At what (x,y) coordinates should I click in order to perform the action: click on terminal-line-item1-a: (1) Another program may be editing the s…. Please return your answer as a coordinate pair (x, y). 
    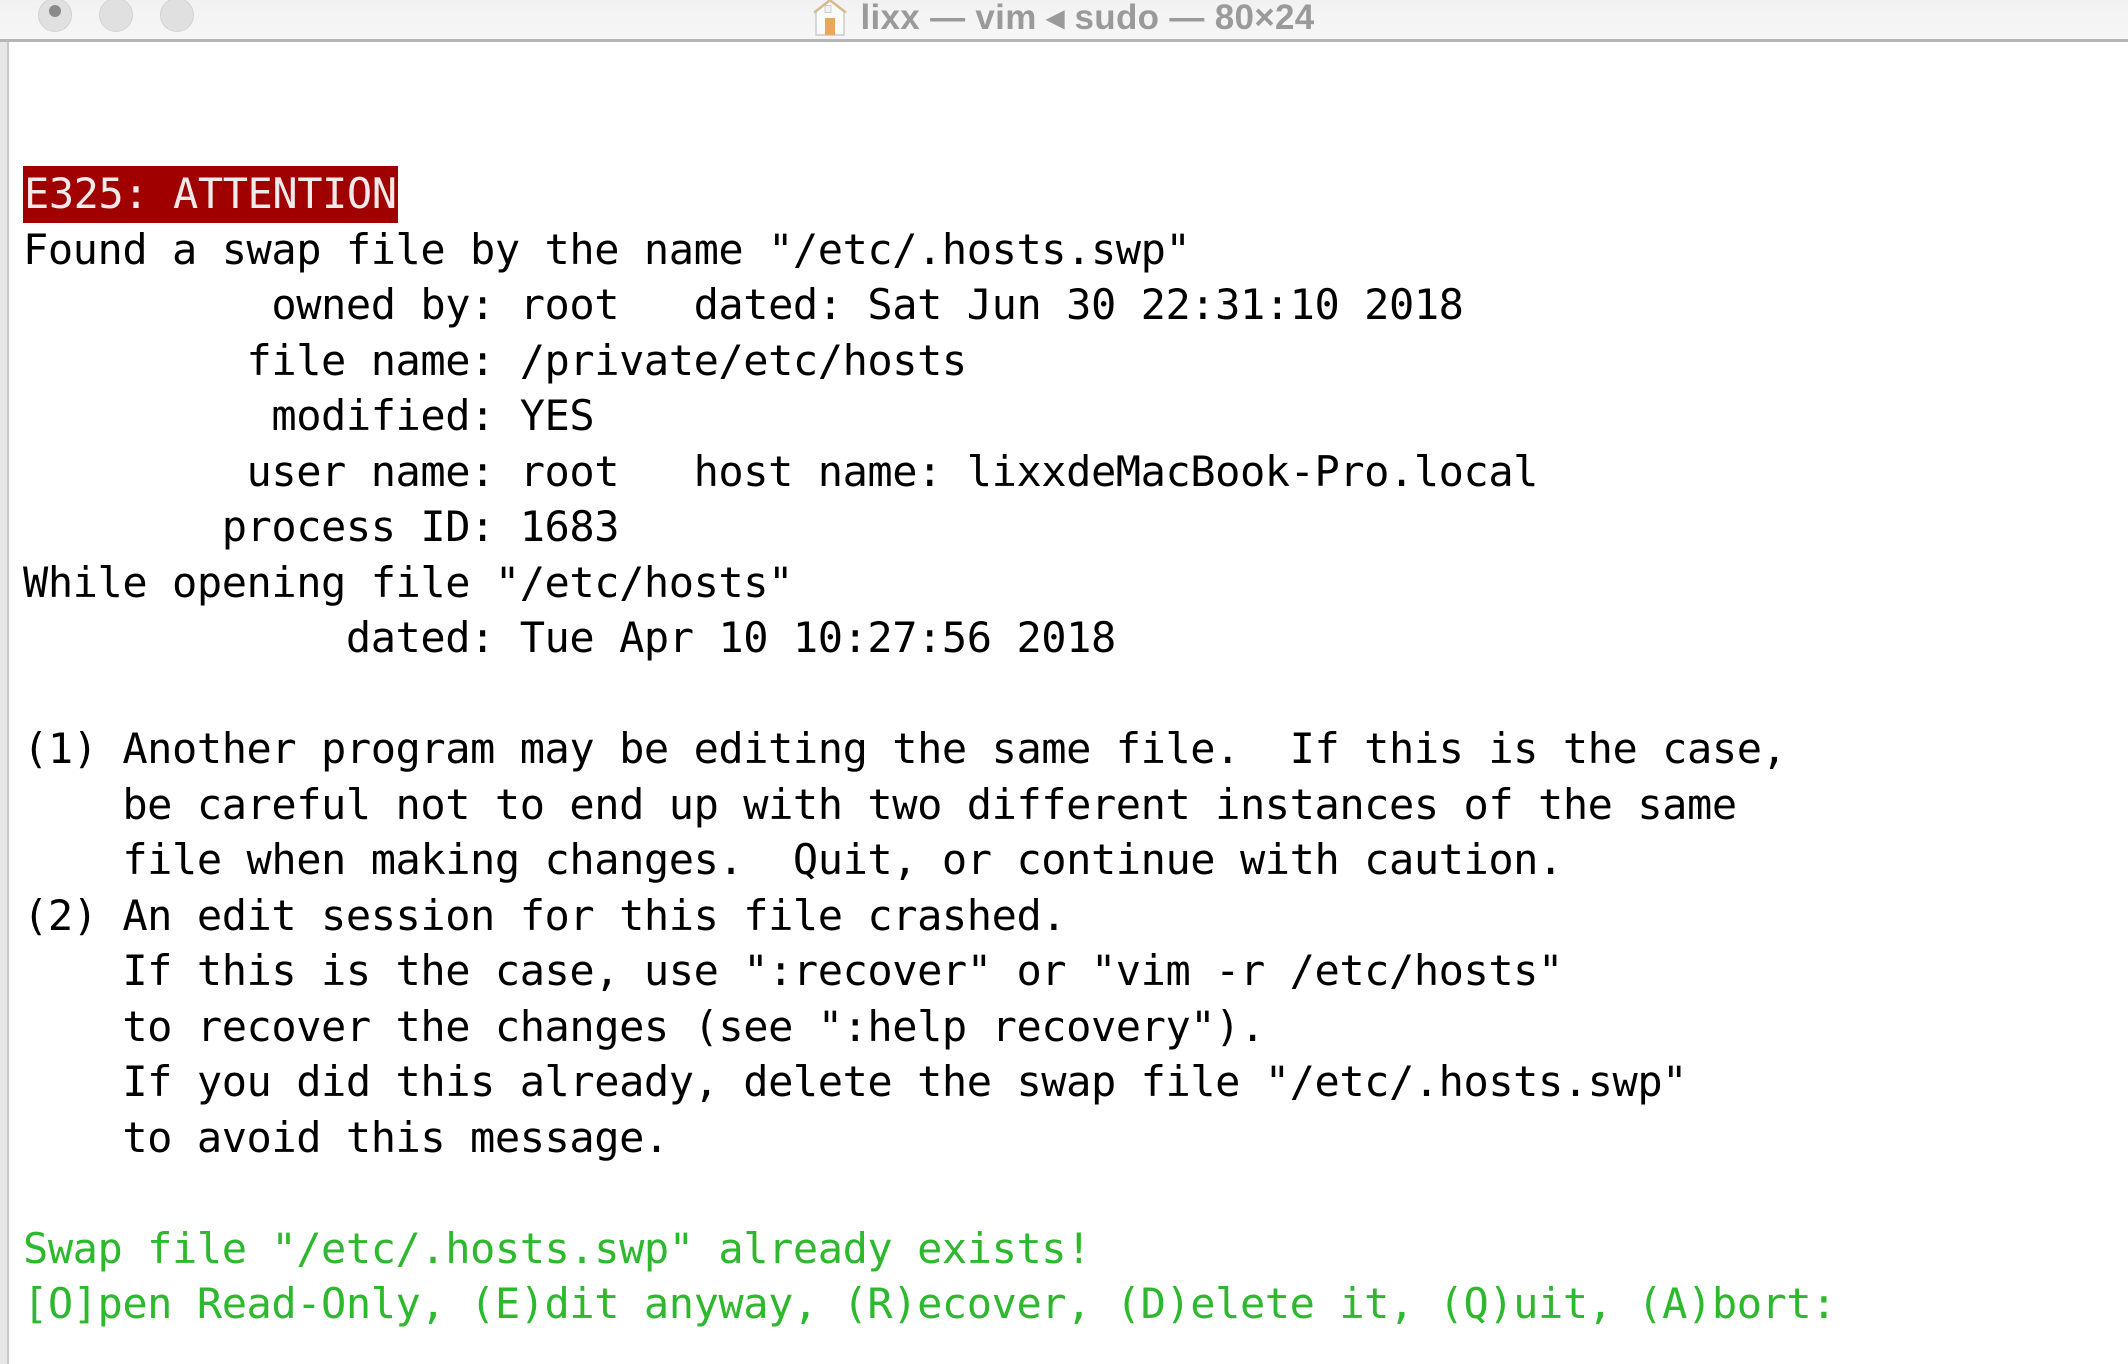
    Looking at the image, I should click on (905, 748).